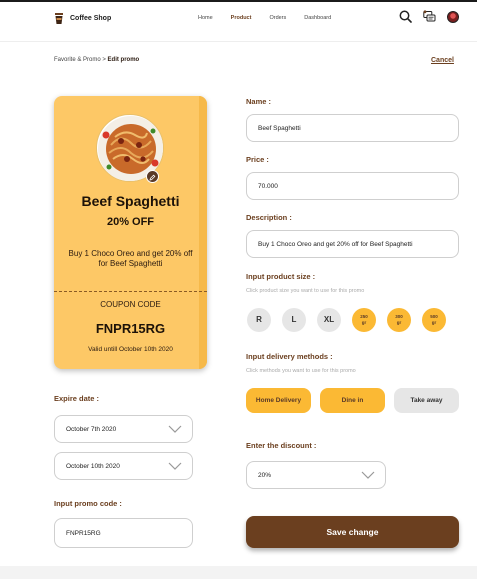 The height and width of the screenshot is (579, 477). What do you see at coordinates (130, 222) in the screenshot?
I see `coupon-discount: 20% OFF` at bounding box center [130, 222].